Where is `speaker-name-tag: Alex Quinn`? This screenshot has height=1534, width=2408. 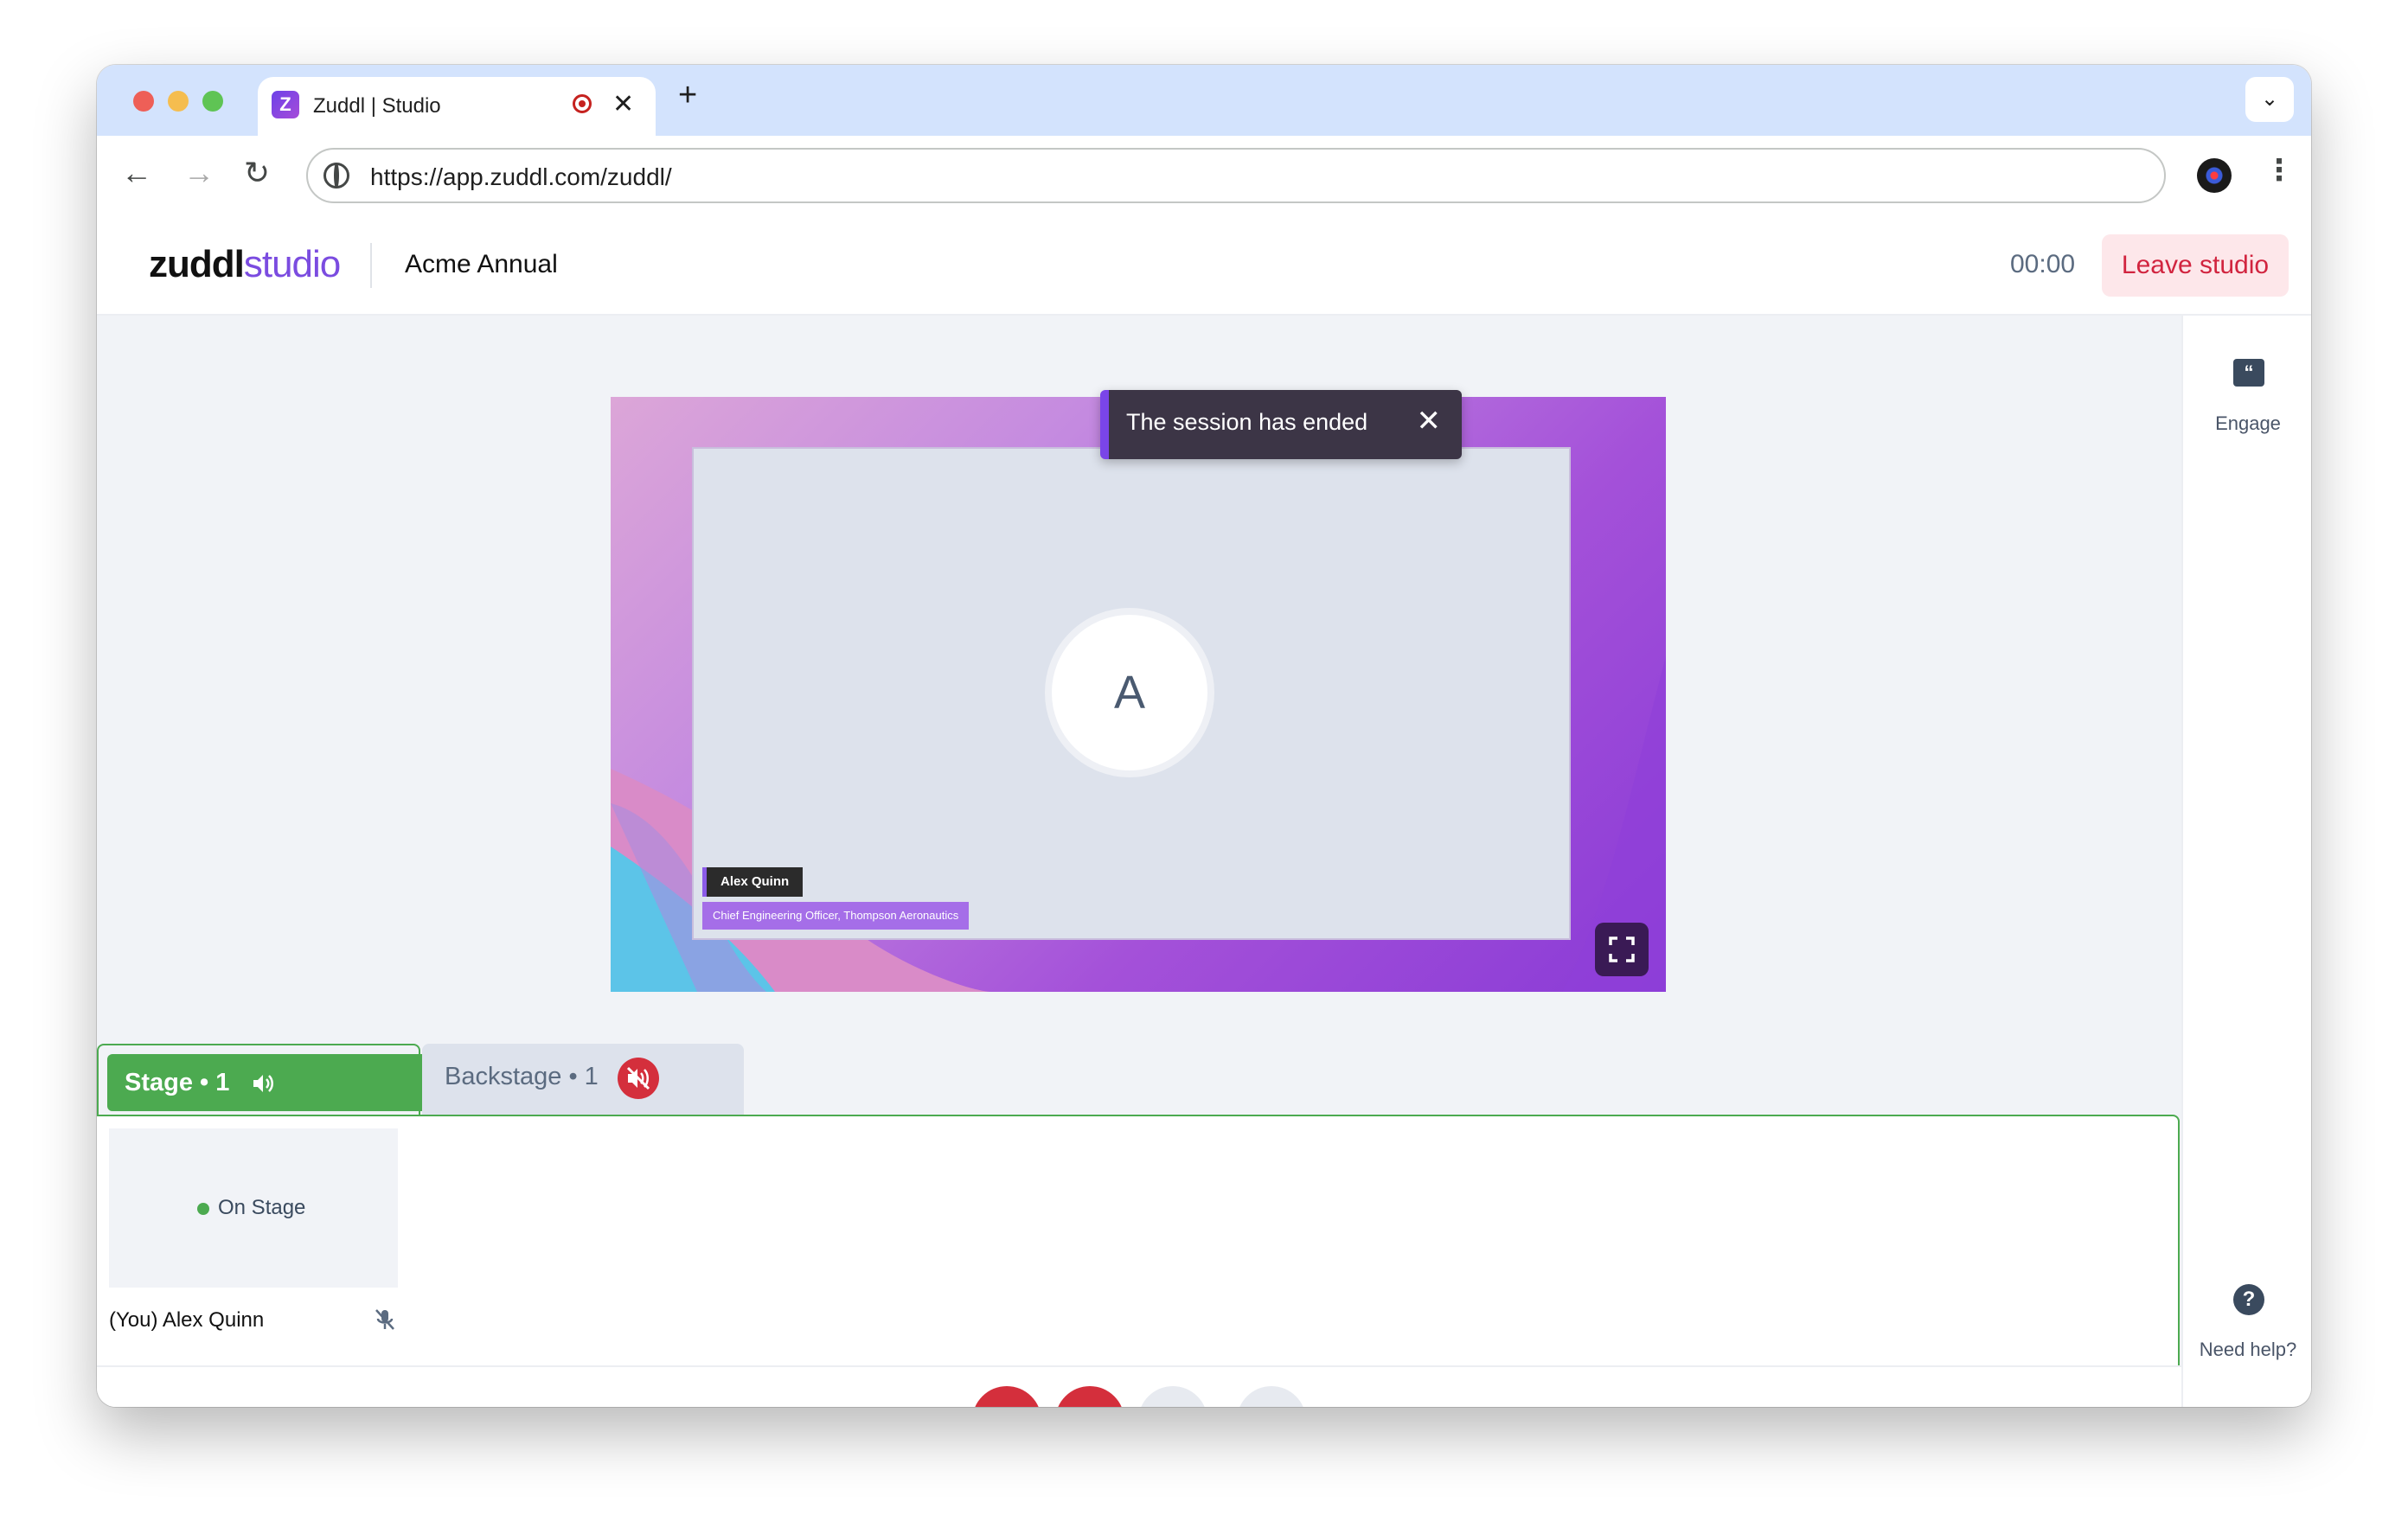
speaker-name-tag: Alex Quinn is located at coordinates (753, 882).